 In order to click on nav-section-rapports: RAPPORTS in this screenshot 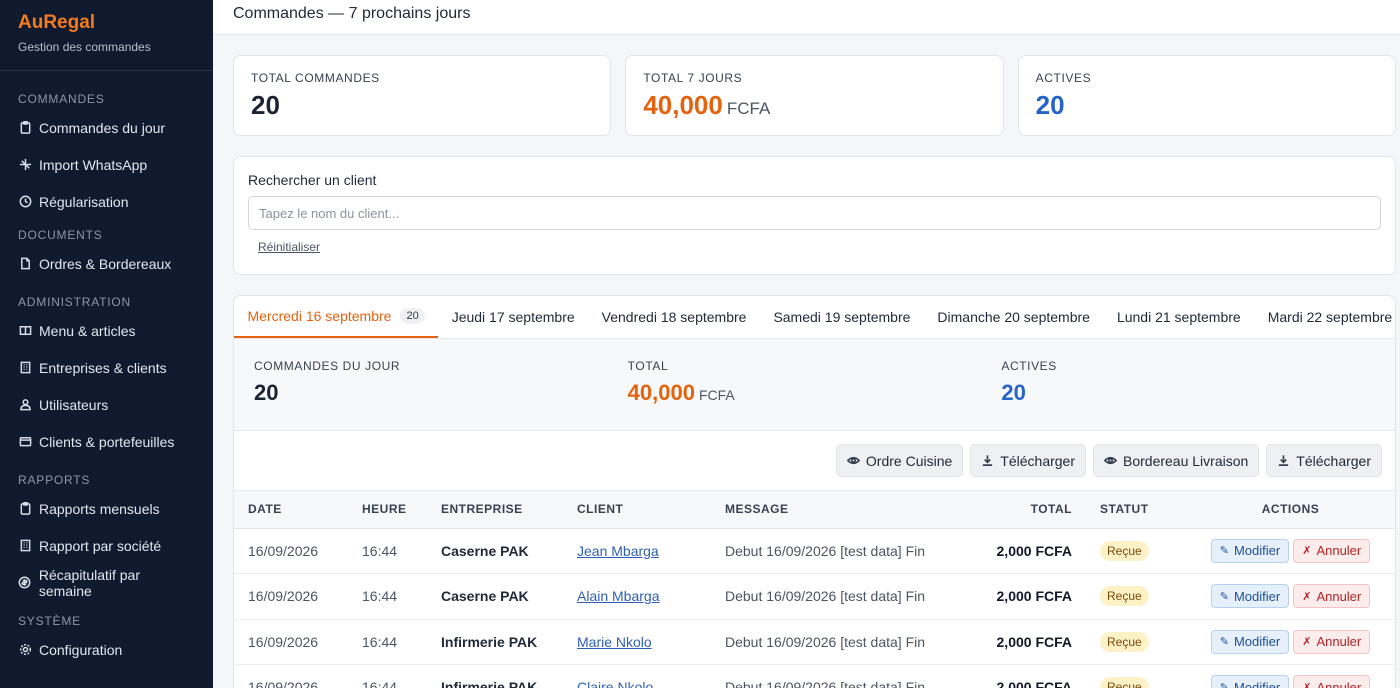, I will do `click(54, 480)`.